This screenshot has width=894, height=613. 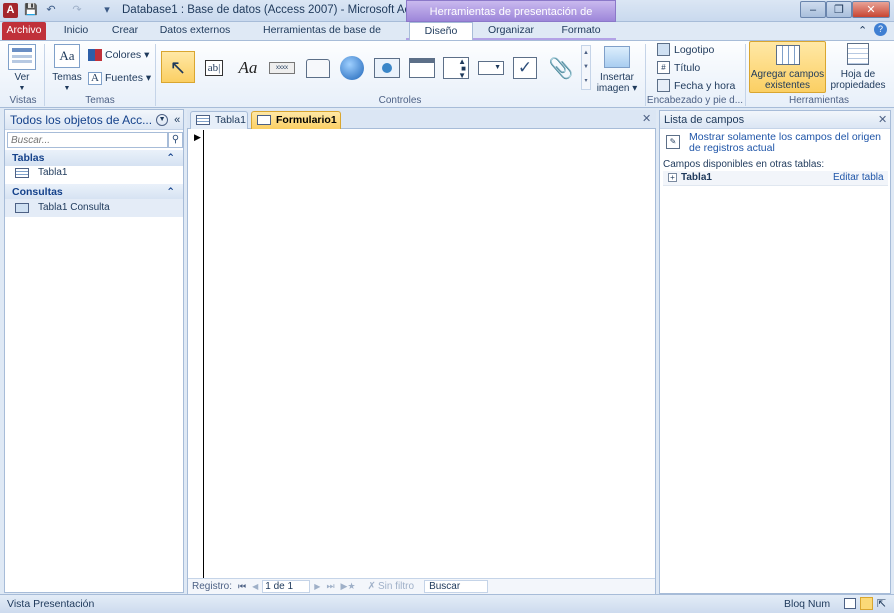 I want to click on numlock-indicator: Bloq Num, so click(x=807, y=604).